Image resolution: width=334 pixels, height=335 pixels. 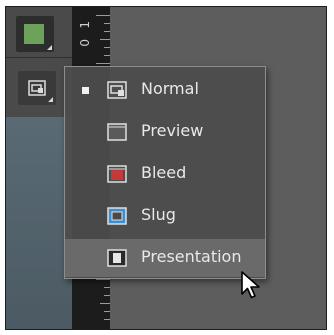 I want to click on menu-item-preview: Preview, so click(x=165, y=132).